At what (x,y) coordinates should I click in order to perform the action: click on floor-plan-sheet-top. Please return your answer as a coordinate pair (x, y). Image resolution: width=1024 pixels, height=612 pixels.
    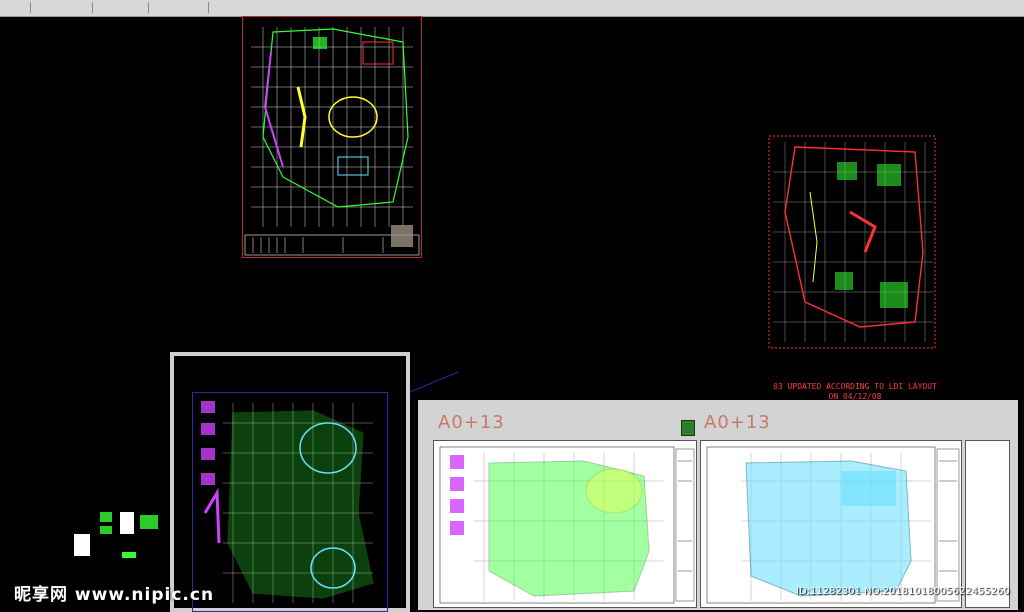
    Looking at the image, I should click on (332, 137).